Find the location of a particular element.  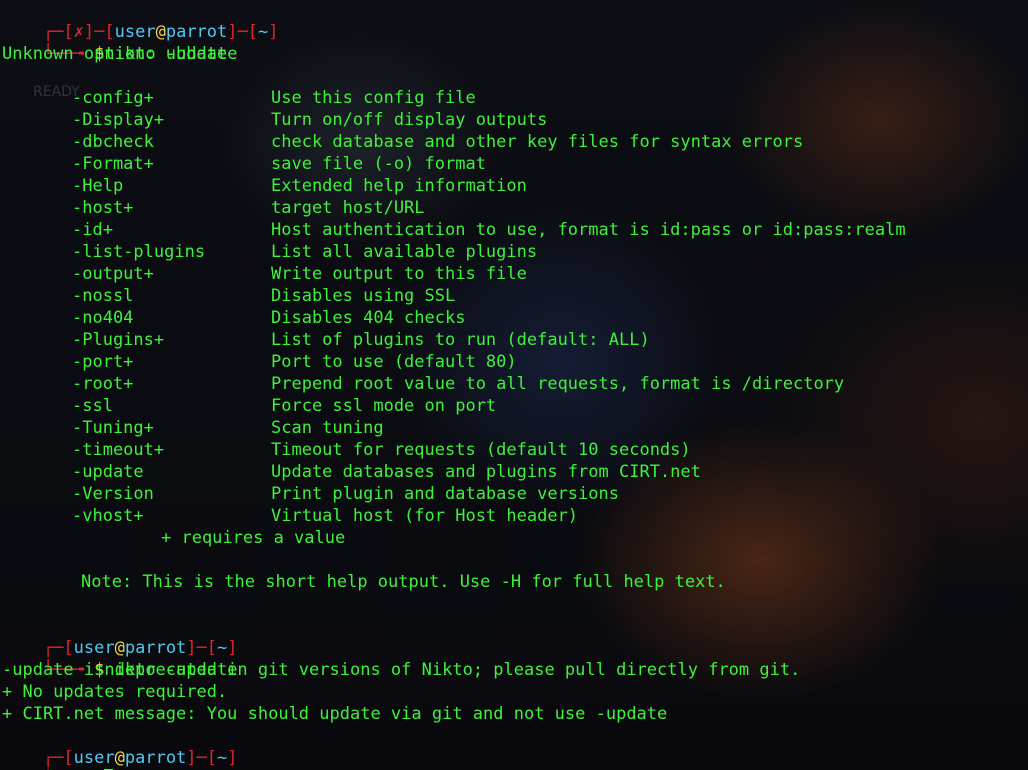

command-line-1: └──╼ $nikto -ubdate is located at coordinates (120, 42).